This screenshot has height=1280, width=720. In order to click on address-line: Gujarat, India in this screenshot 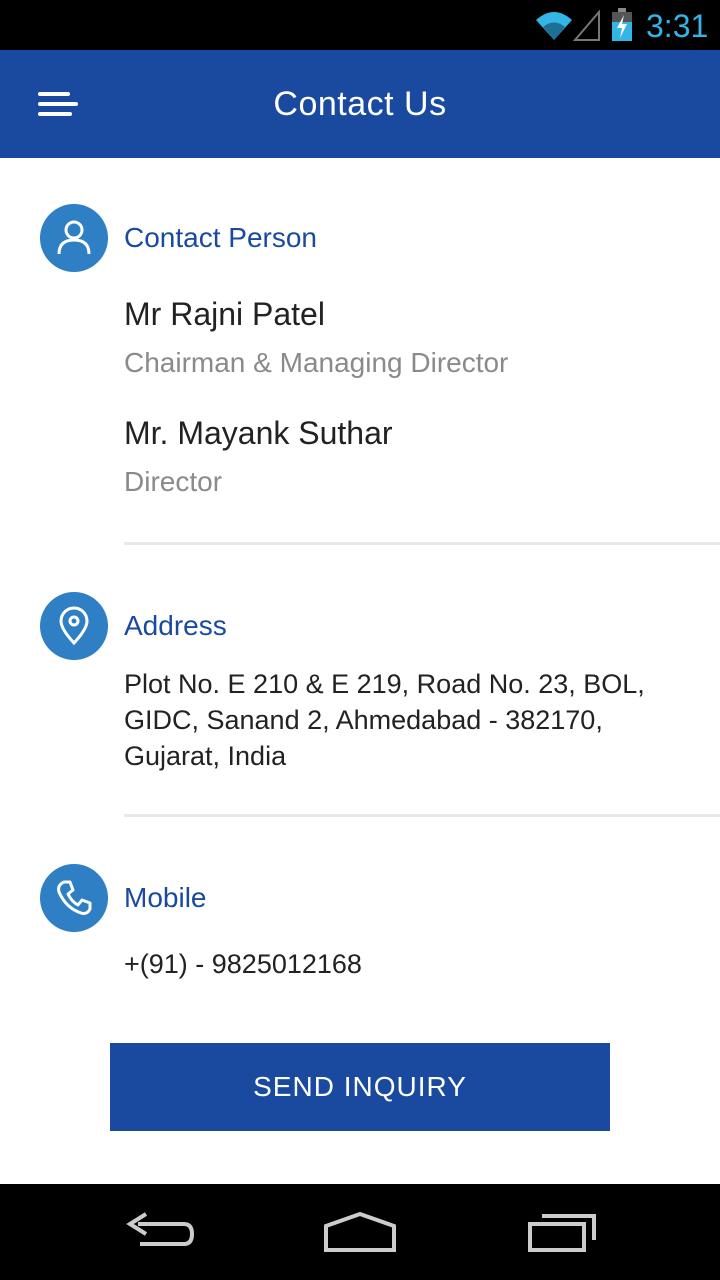, I will do `click(205, 756)`.